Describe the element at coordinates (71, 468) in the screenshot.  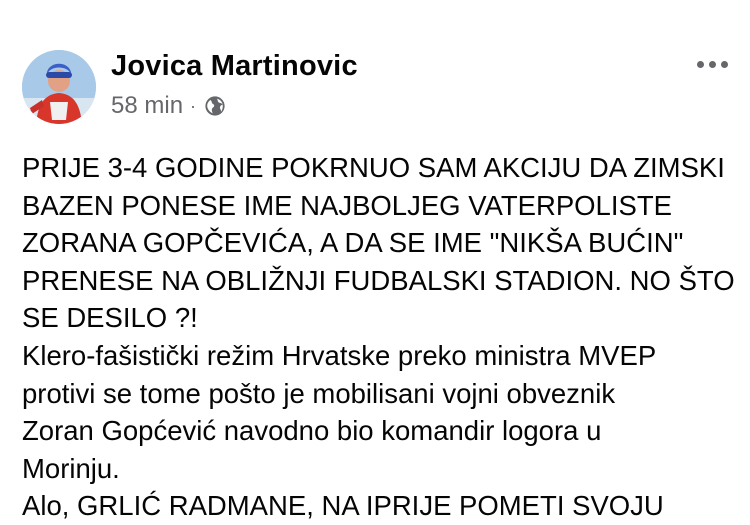
I see `post-line: Morinju.` at that location.